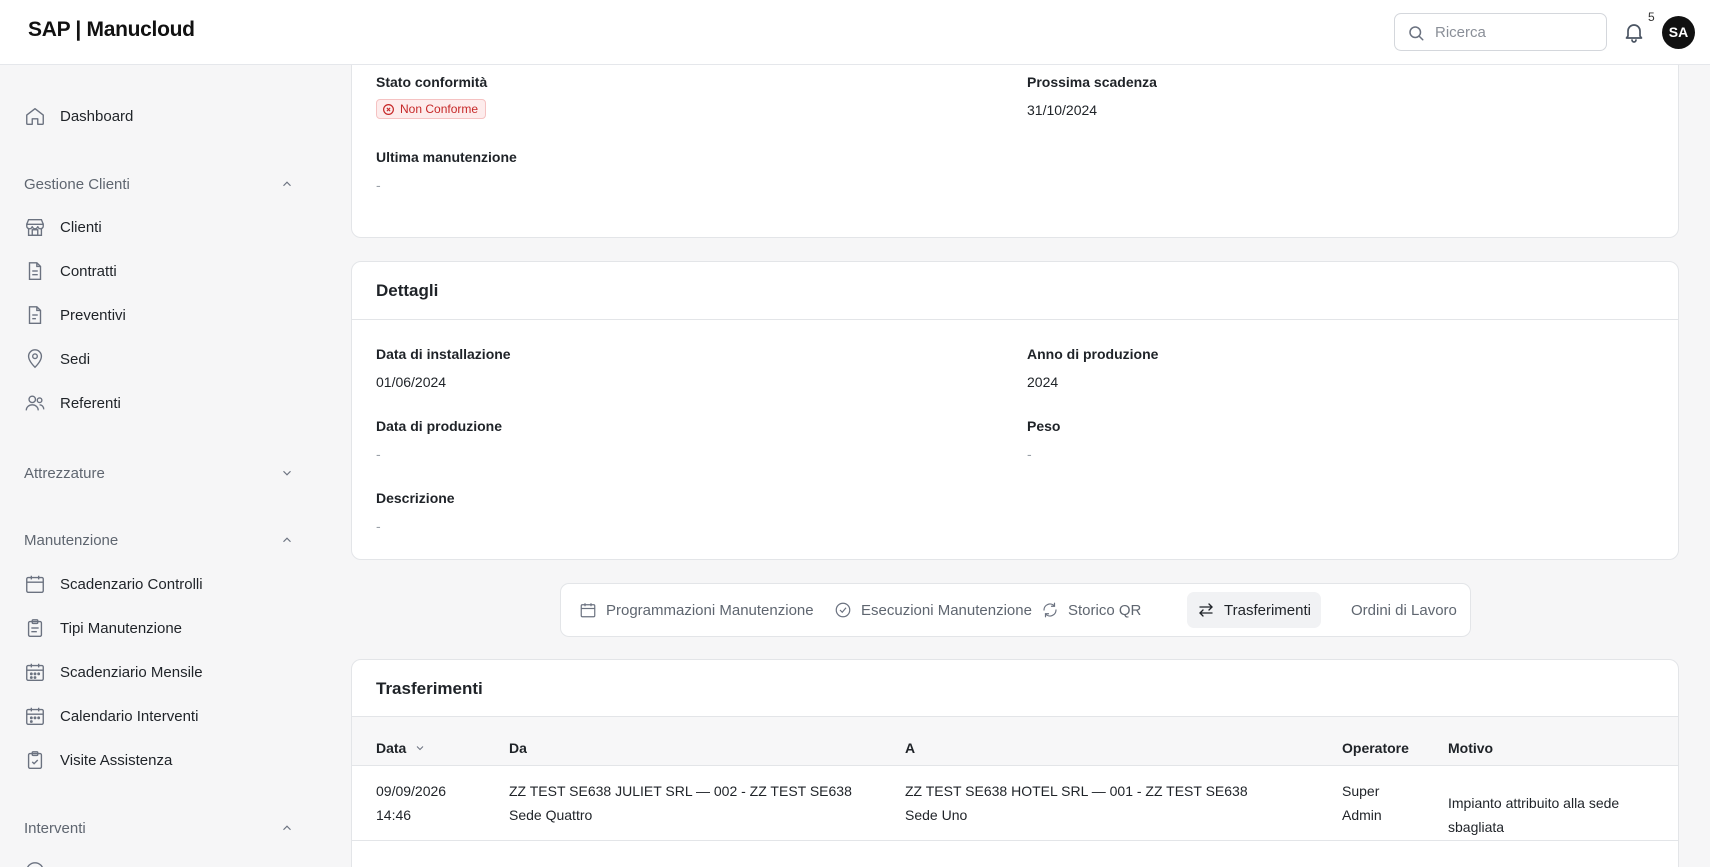  What do you see at coordinates (111, 30) in the screenshot?
I see `brand-logo: SAP | Manucloud` at bounding box center [111, 30].